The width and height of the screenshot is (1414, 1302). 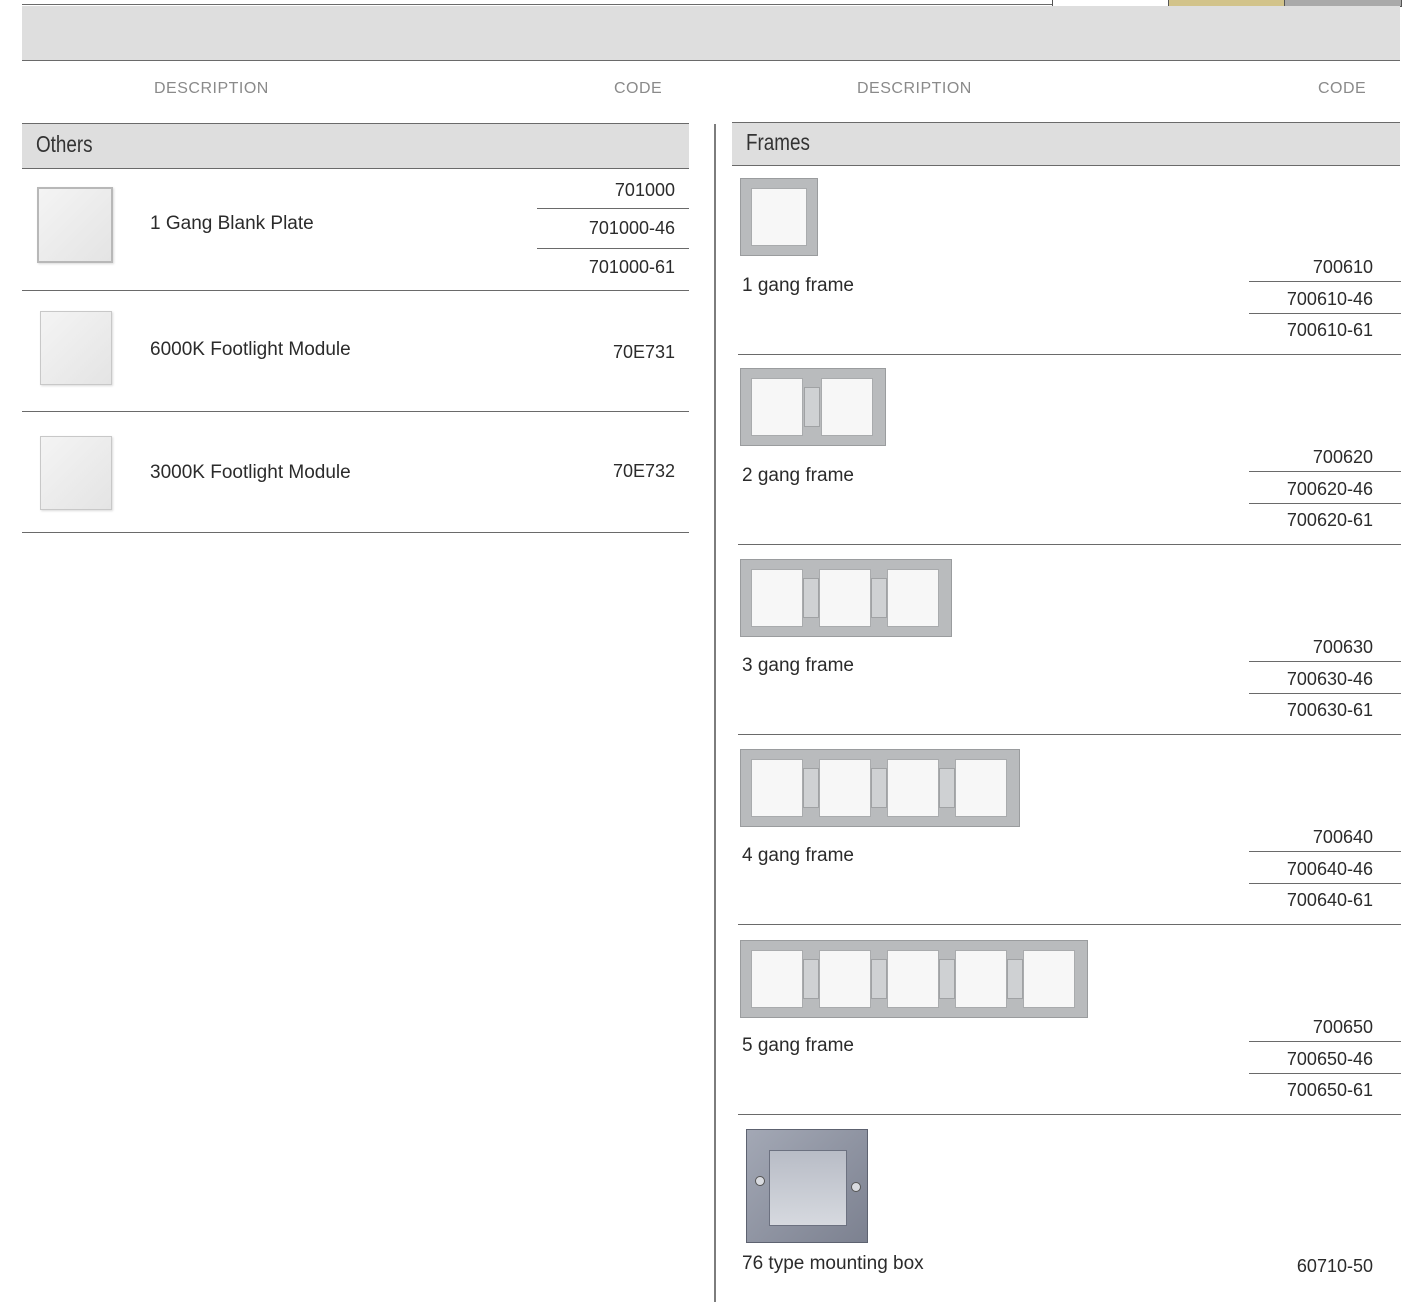 What do you see at coordinates (1069, 260) in the screenshot?
I see `product-row: 1 gang frame 700610 700610-46 700610-61` at bounding box center [1069, 260].